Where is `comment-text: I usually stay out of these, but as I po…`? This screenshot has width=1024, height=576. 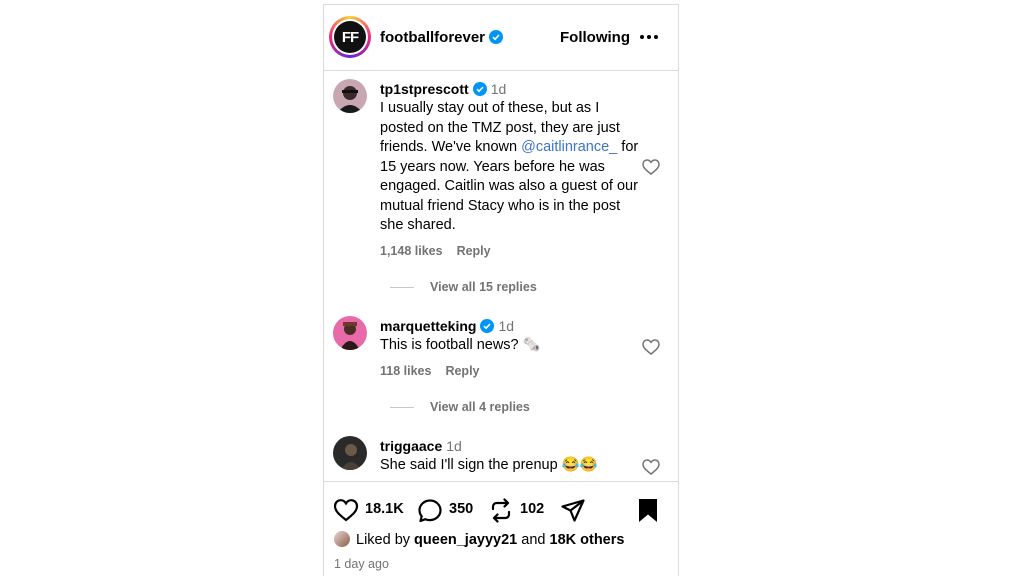 comment-text: I usually stay out of these, but as I po… is located at coordinates (509, 166).